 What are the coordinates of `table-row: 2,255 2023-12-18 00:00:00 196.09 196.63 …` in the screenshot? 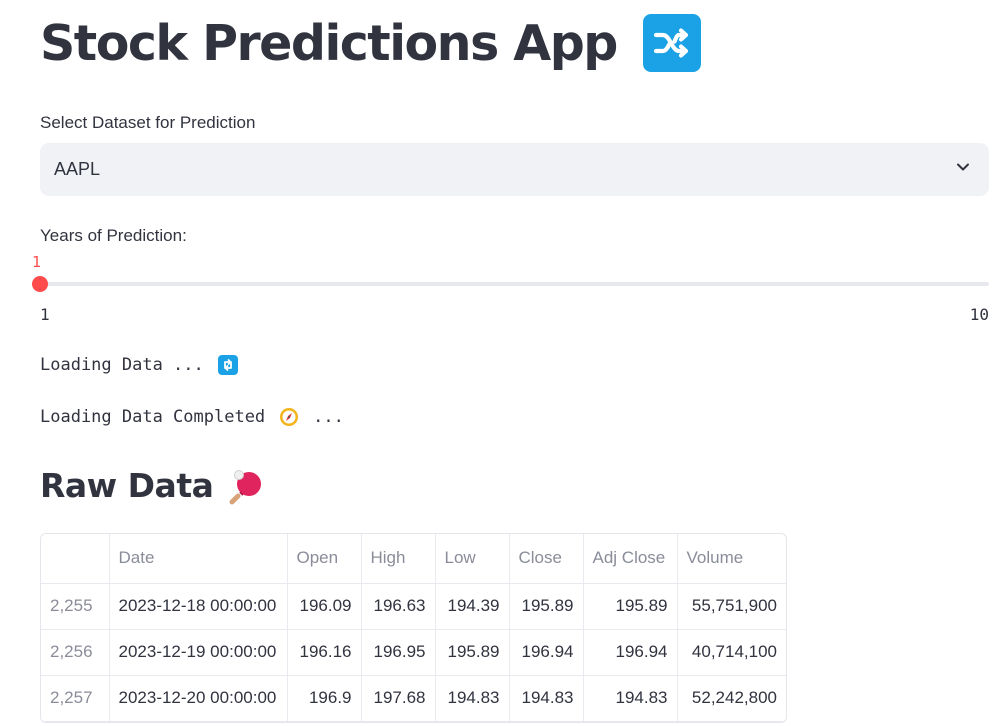 It's located at (413, 606).